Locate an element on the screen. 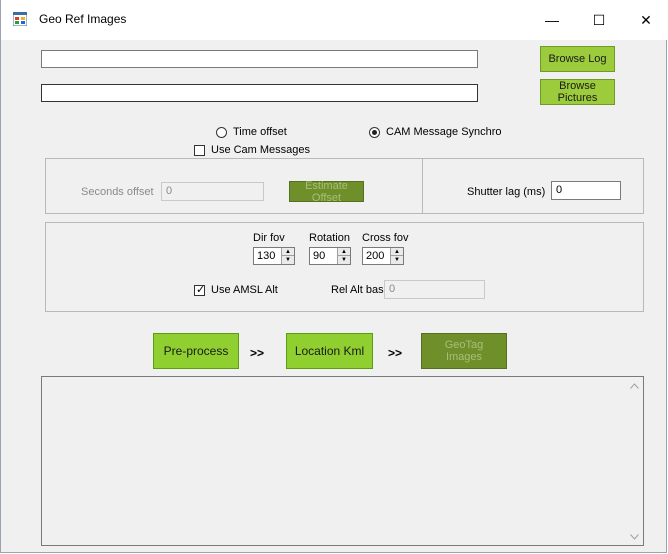 This screenshot has width=668, height=554. shutter-lag-label: Shutter lag (ms) is located at coordinates (506, 192).